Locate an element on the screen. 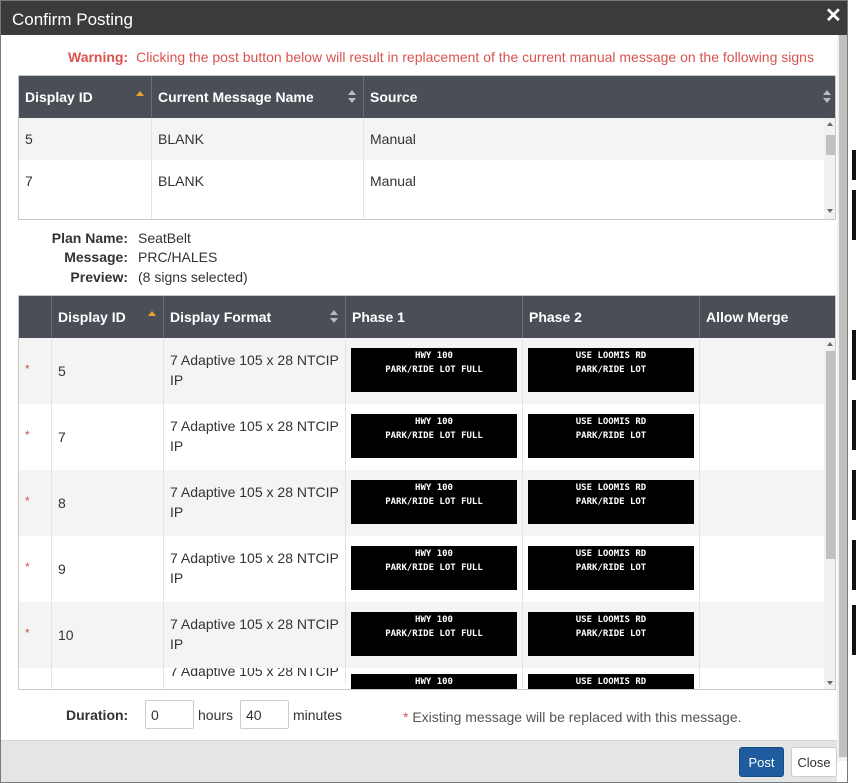 This screenshot has width=856, height=783. cell-phase-2: USE LOOMIS RD is located at coordinates (611, 678).